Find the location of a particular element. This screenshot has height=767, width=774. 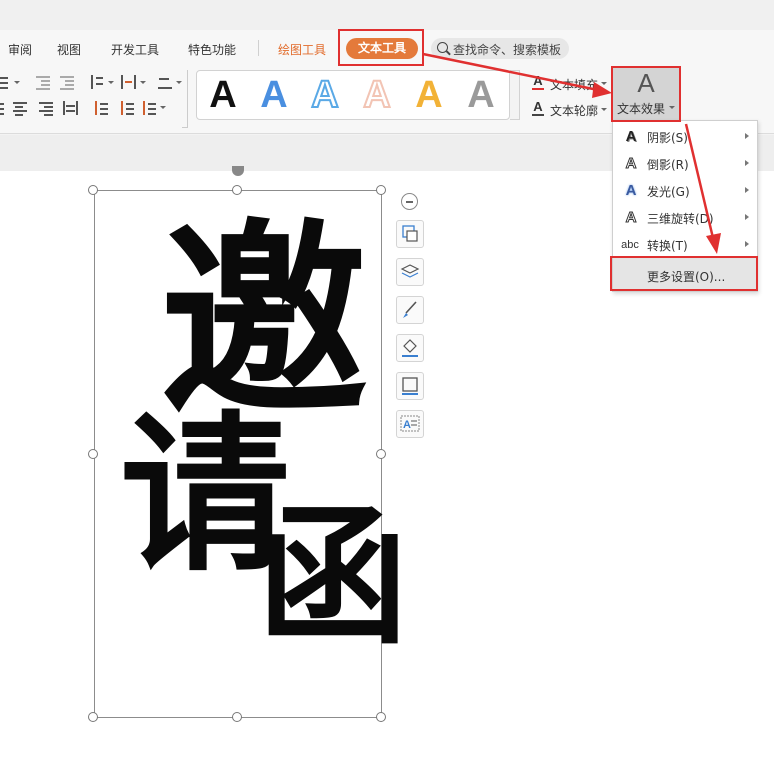

text-direction-icon is located at coordinates (165, 82).